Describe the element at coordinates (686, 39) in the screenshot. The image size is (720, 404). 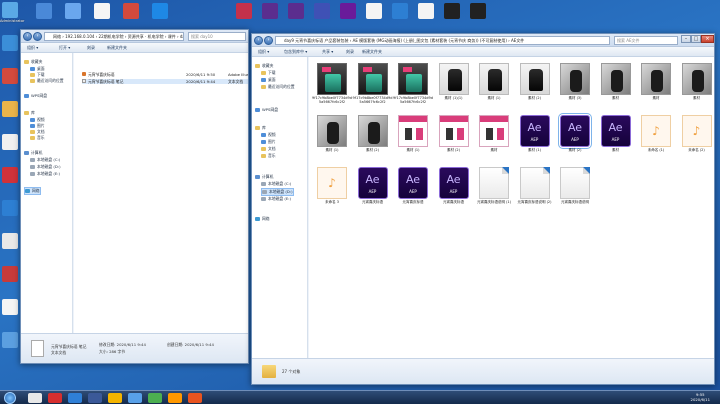
I see `minimize-button: –` at that location.